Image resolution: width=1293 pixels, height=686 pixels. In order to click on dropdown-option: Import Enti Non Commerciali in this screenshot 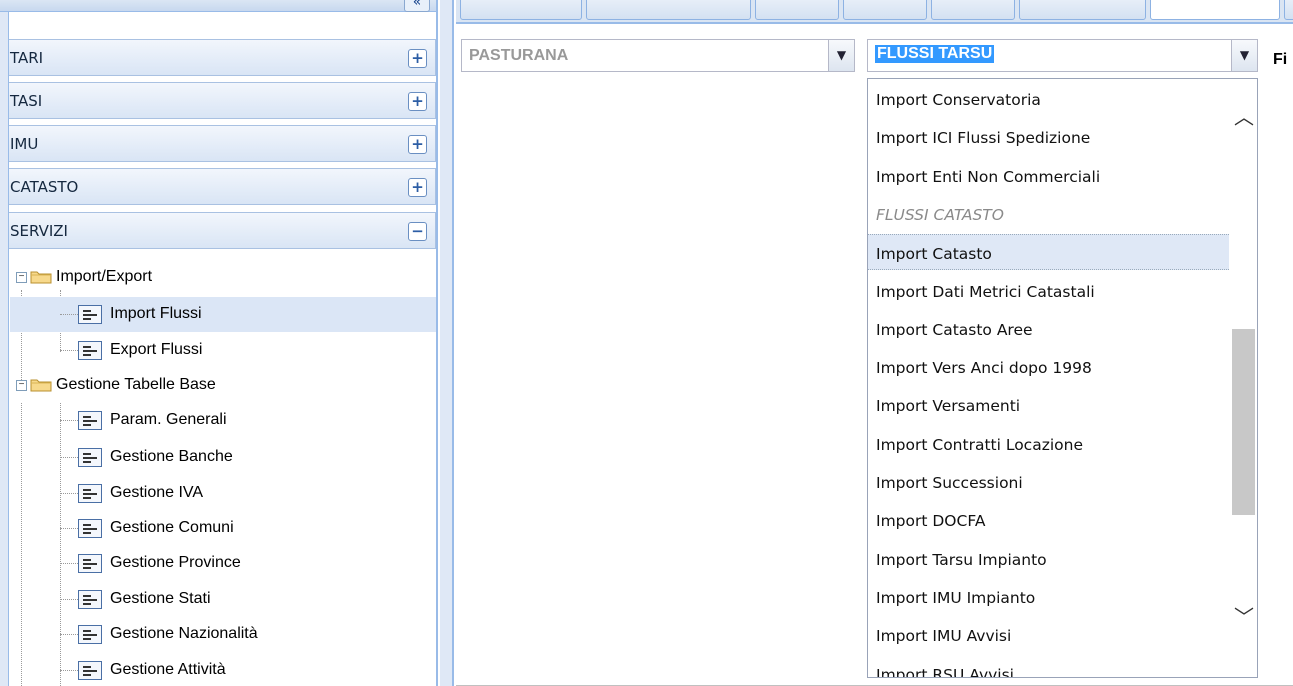, I will do `click(1048, 176)`.